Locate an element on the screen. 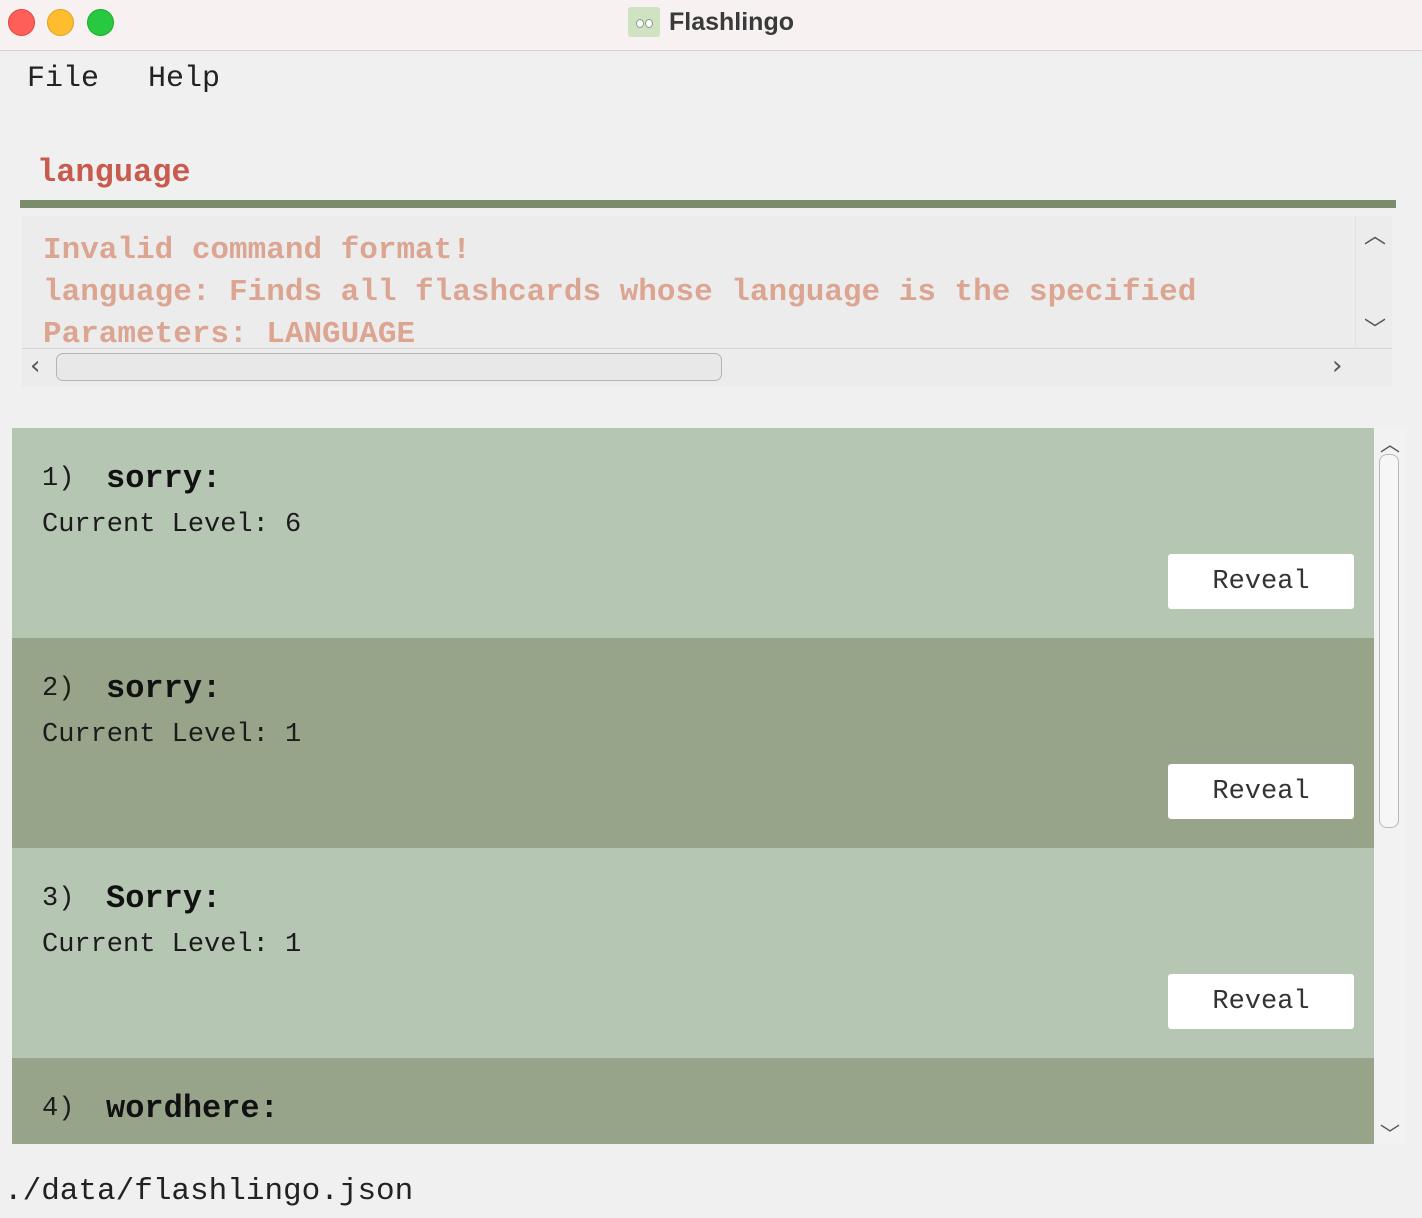 Image resolution: width=1422 pixels, height=1218 pixels. menu-bar: File Help is located at coordinates (711, 80).